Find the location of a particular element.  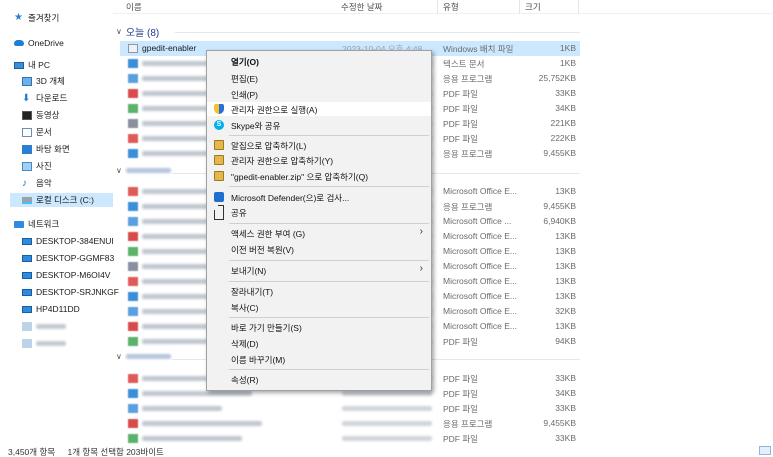

column-size: 크기 is located at coordinates (533, 7).